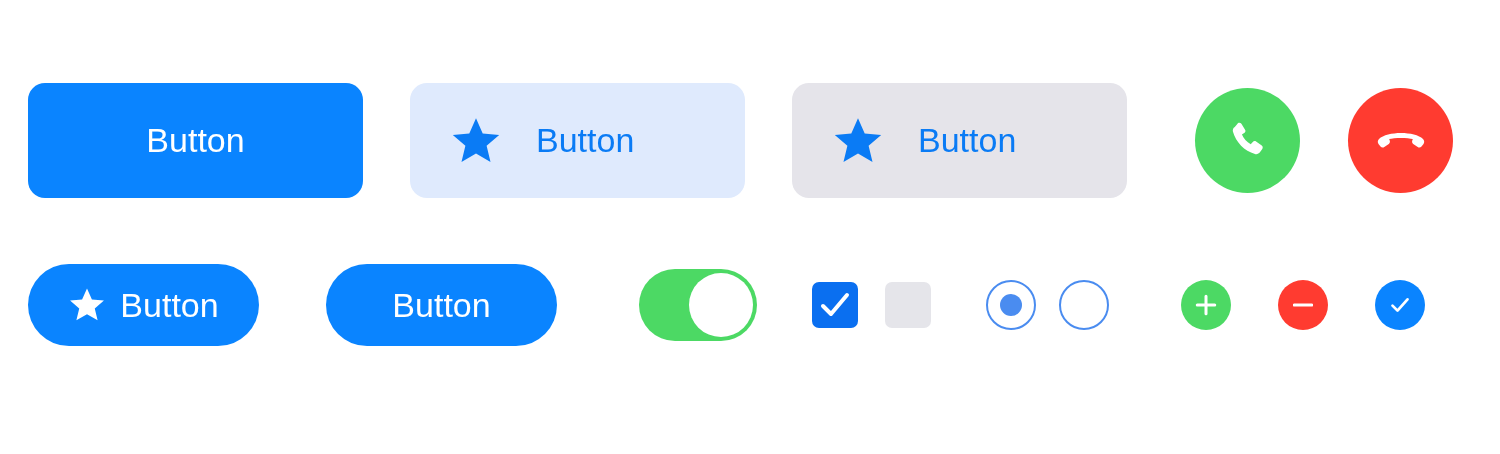 The image size is (1500, 454). What do you see at coordinates (1400, 305) in the screenshot?
I see `done-button` at bounding box center [1400, 305].